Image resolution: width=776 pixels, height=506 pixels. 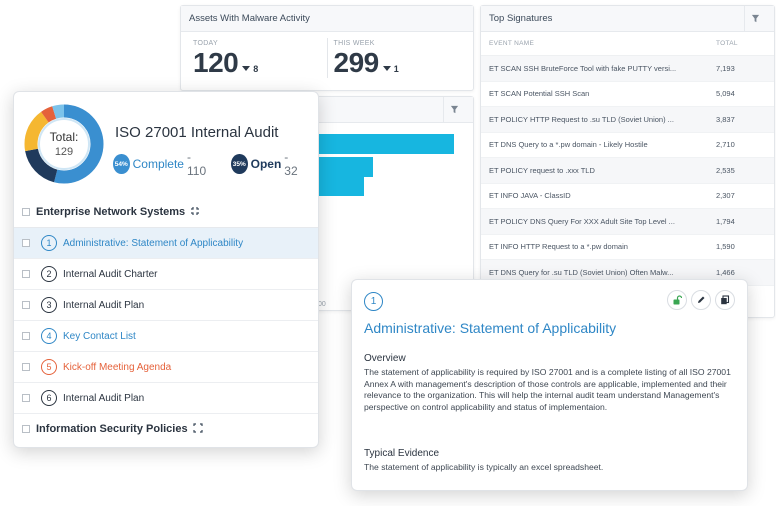 What do you see at coordinates (356, 62) in the screenshot?
I see `week-value: 299` at bounding box center [356, 62].